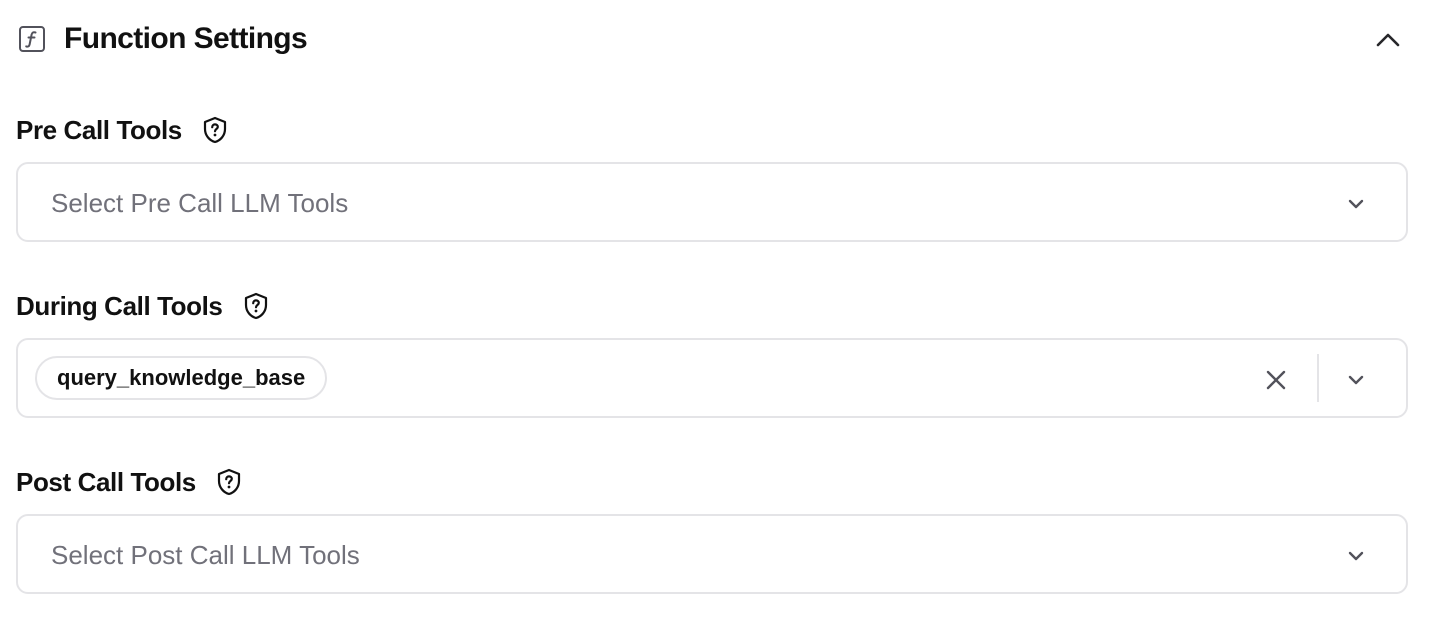  I want to click on during-call-tools-label-text: During Call Tools, so click(119, 306).